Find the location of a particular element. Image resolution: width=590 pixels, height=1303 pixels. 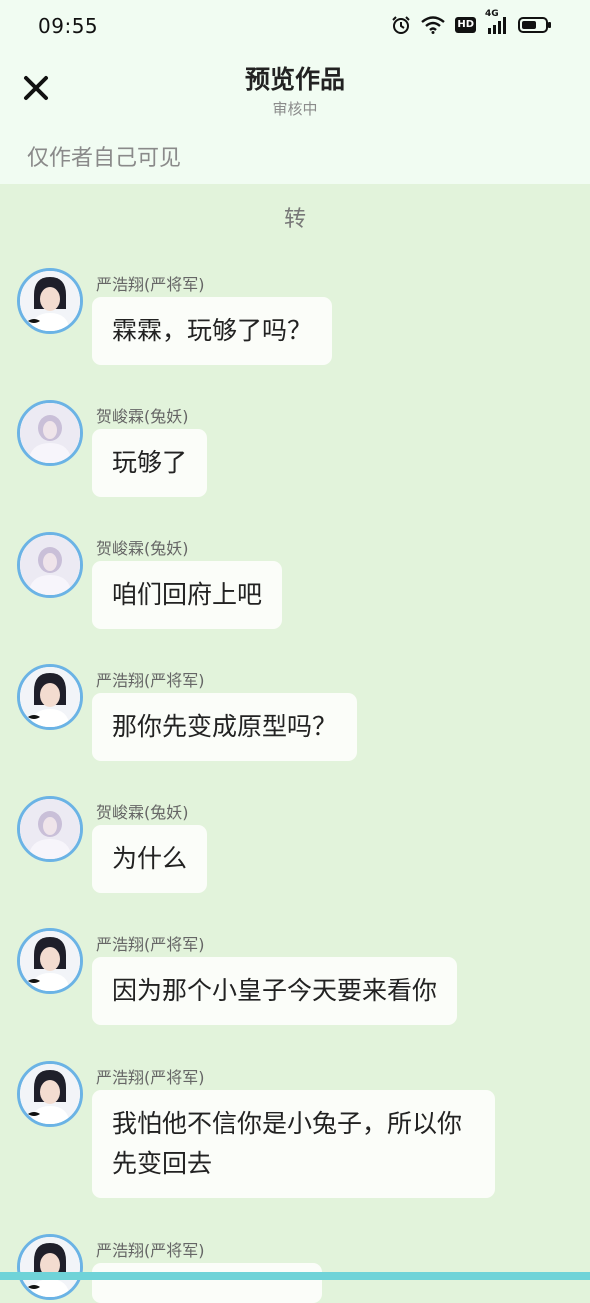

top-area: 09:55 HD 4G 预览作品 审核中 仅作者自己可见 is located at coordinates (295, 92).